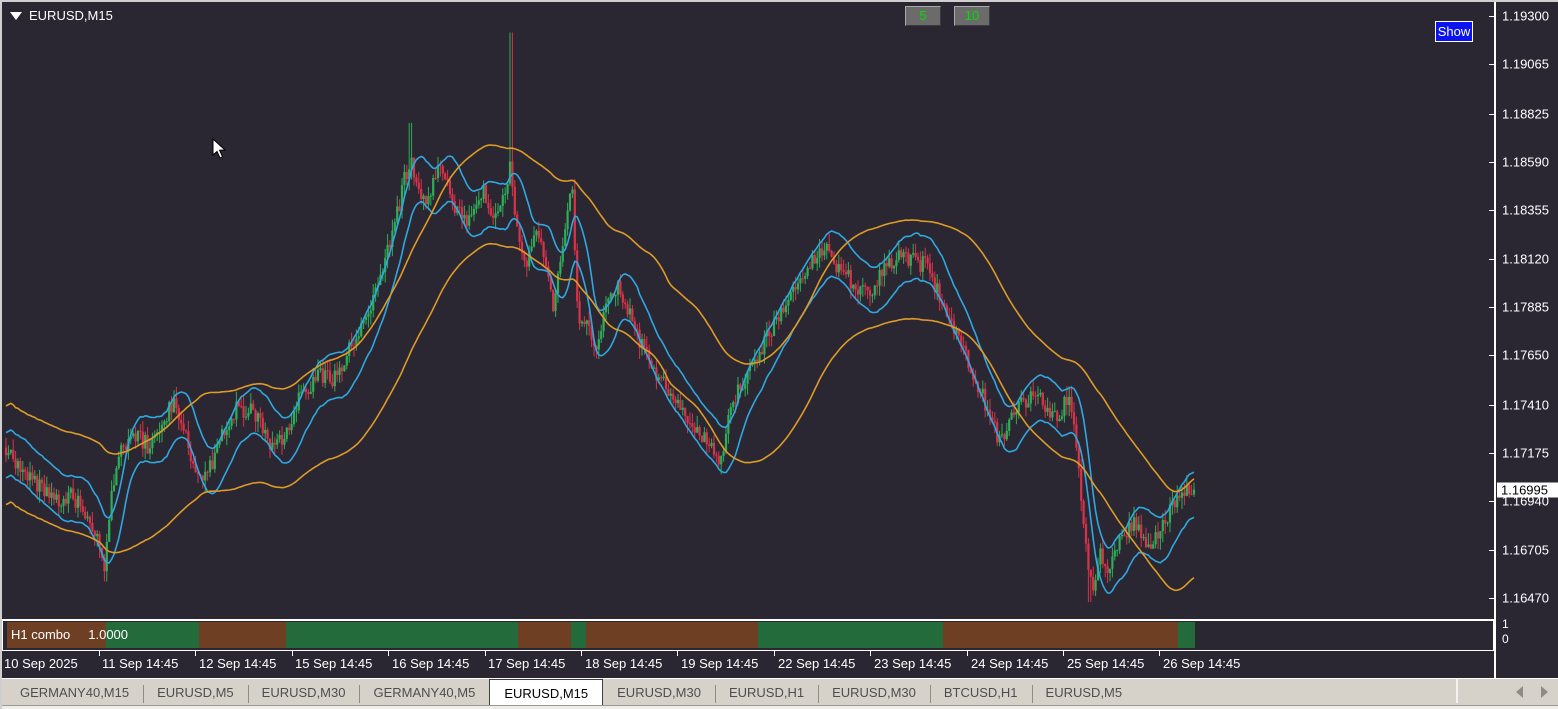 The width and height of the screenshot is (1558, 709). I want to click on time-tick-label: 17 Sep 14:45, so click(527, 663).